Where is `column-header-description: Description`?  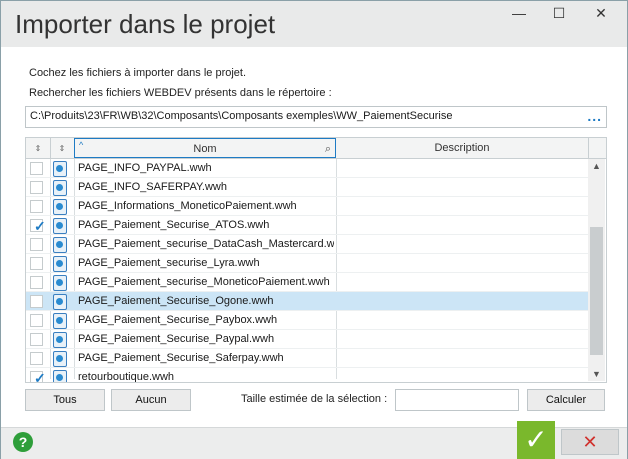 column-header-description: Description is located at coordinates (462, 148).